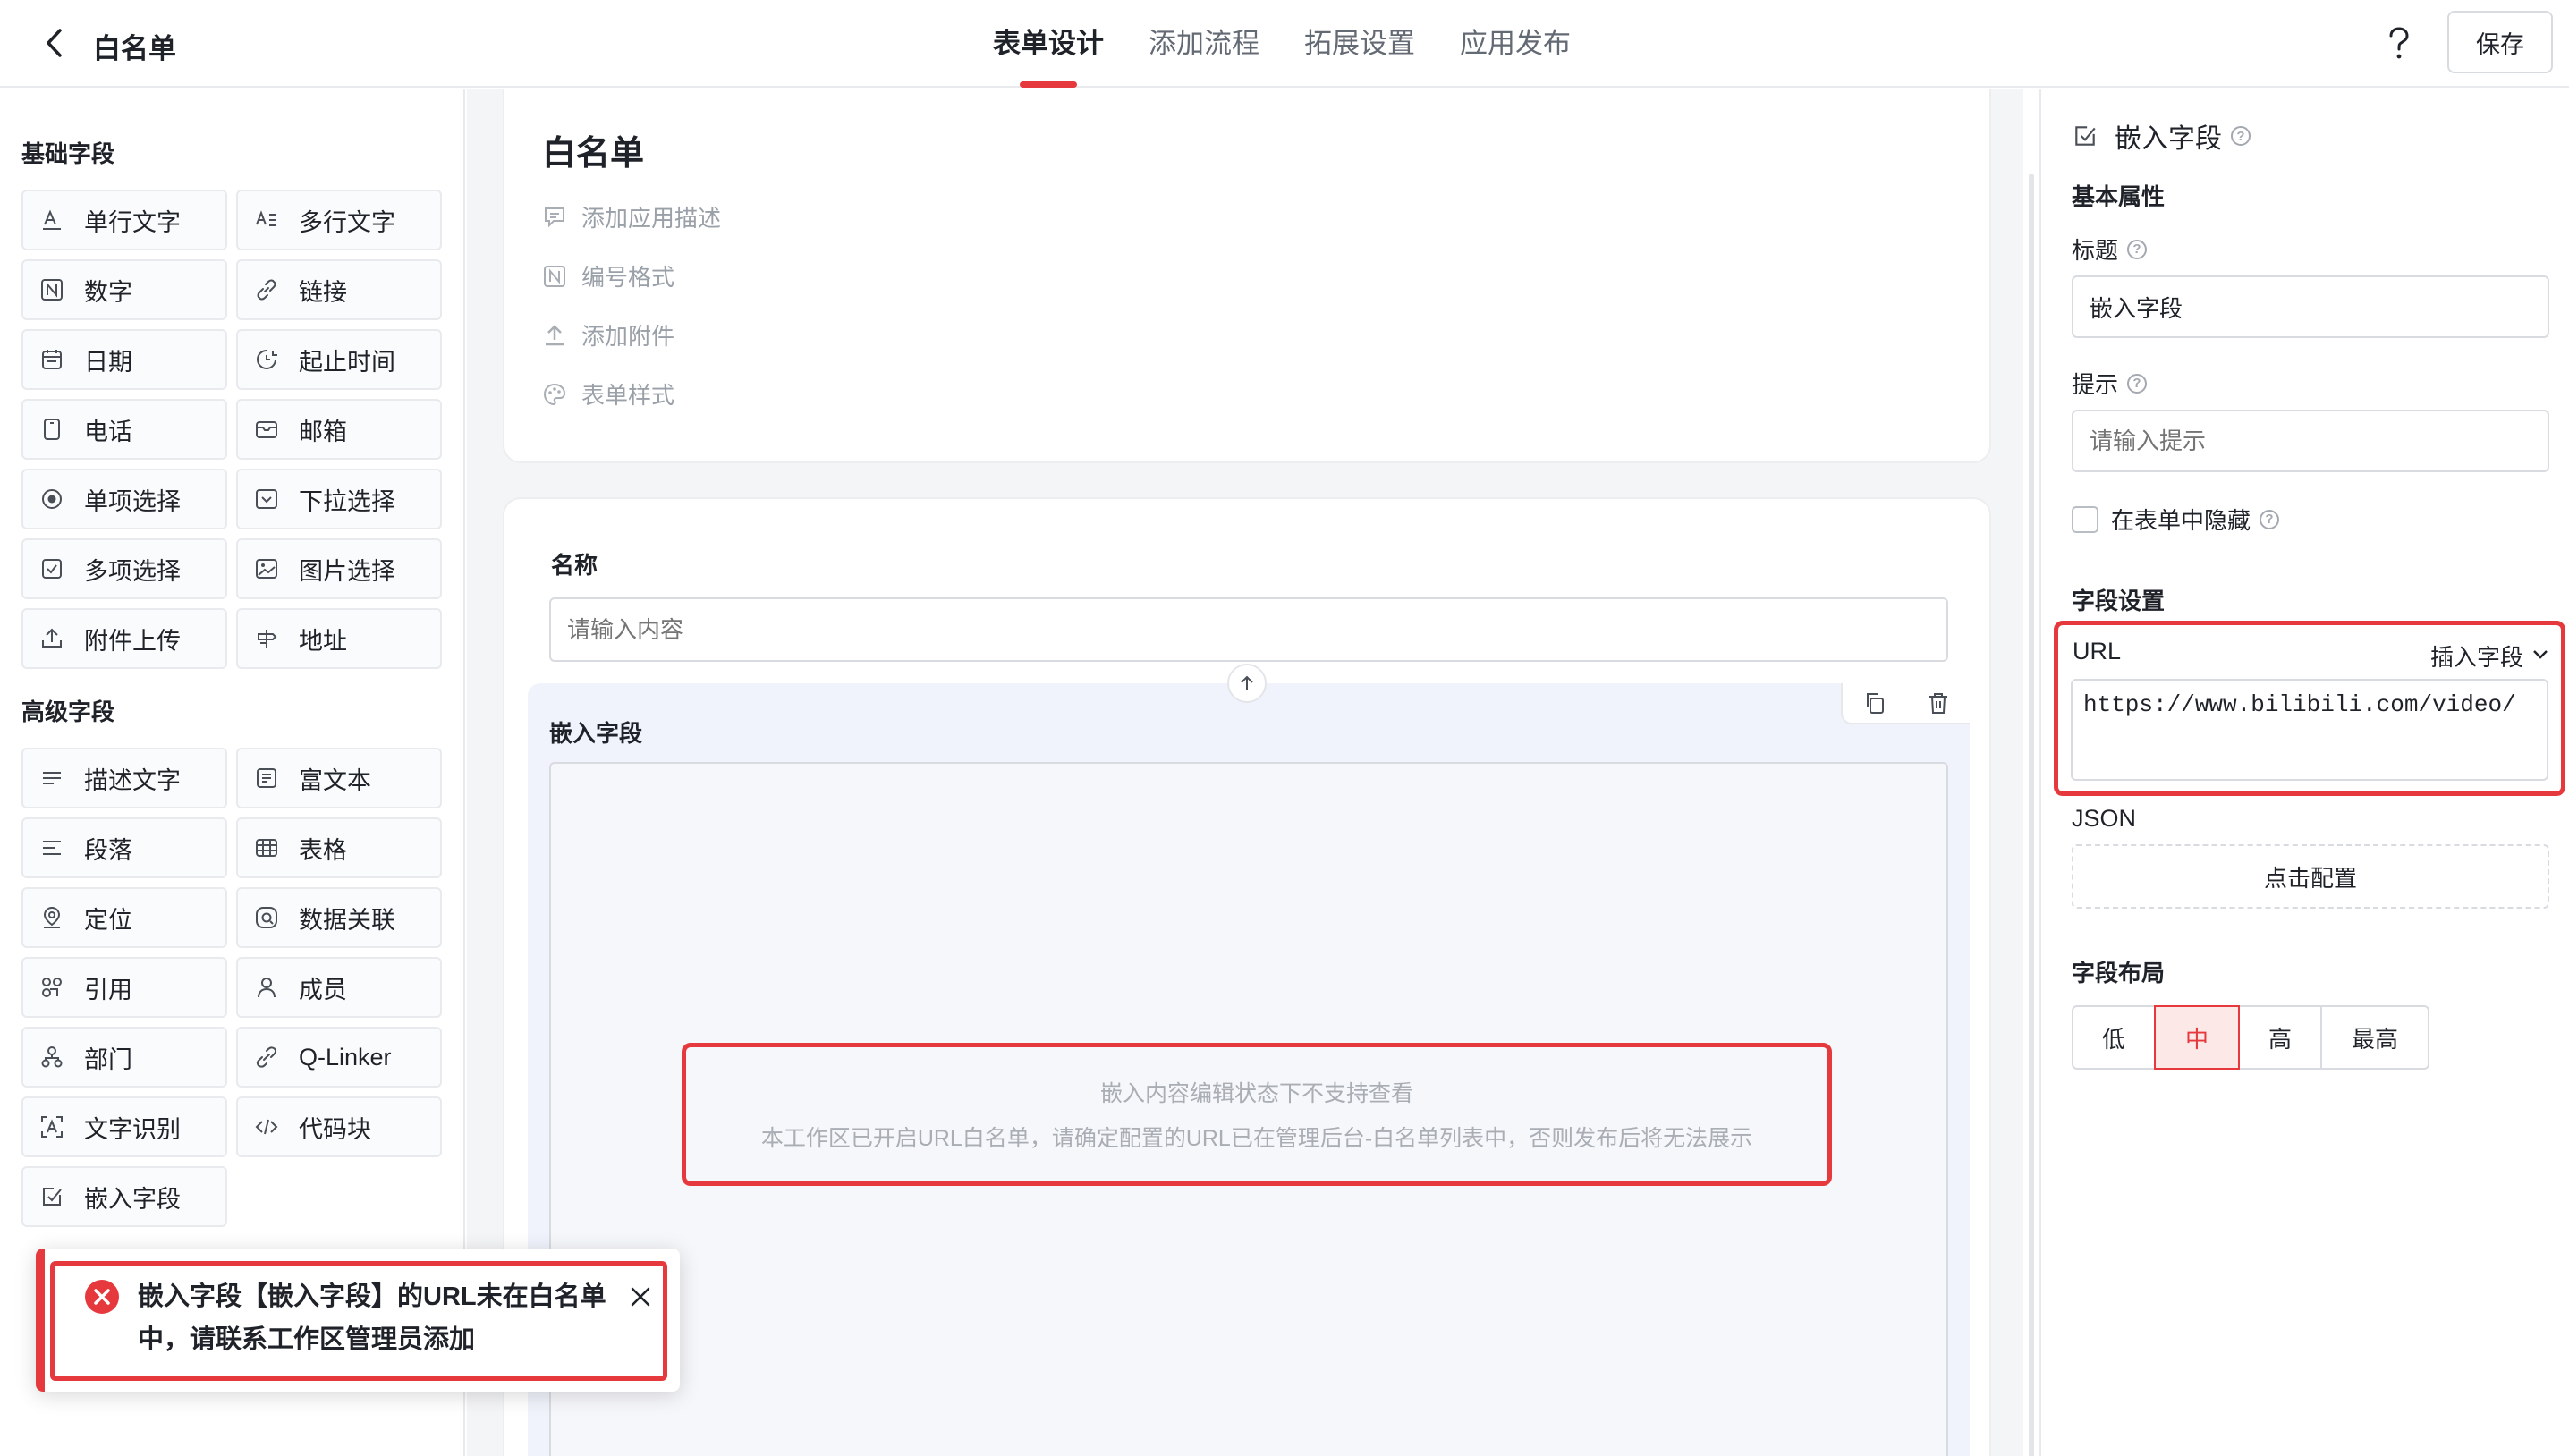 The image size is (2569, 1456). What do you see at coordinates (2310, 876) in the screenshot?
I see `json-config-button: 点击配置` at bounding box center [2310, 876].